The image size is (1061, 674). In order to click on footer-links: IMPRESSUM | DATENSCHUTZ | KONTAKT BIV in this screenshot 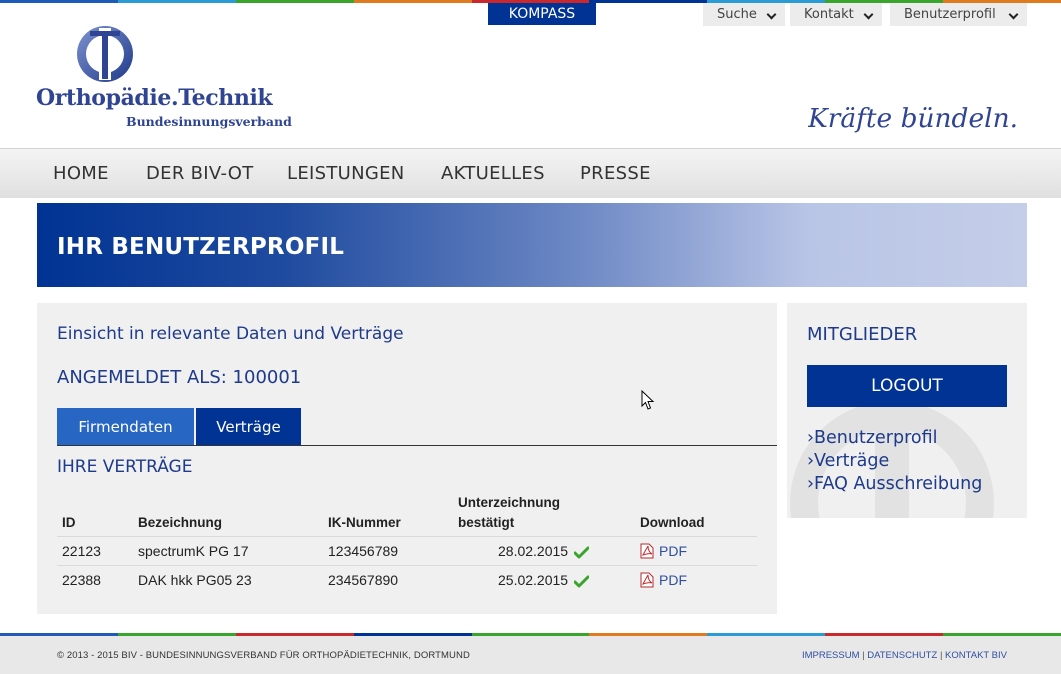, I will do `click(904, 655)`.